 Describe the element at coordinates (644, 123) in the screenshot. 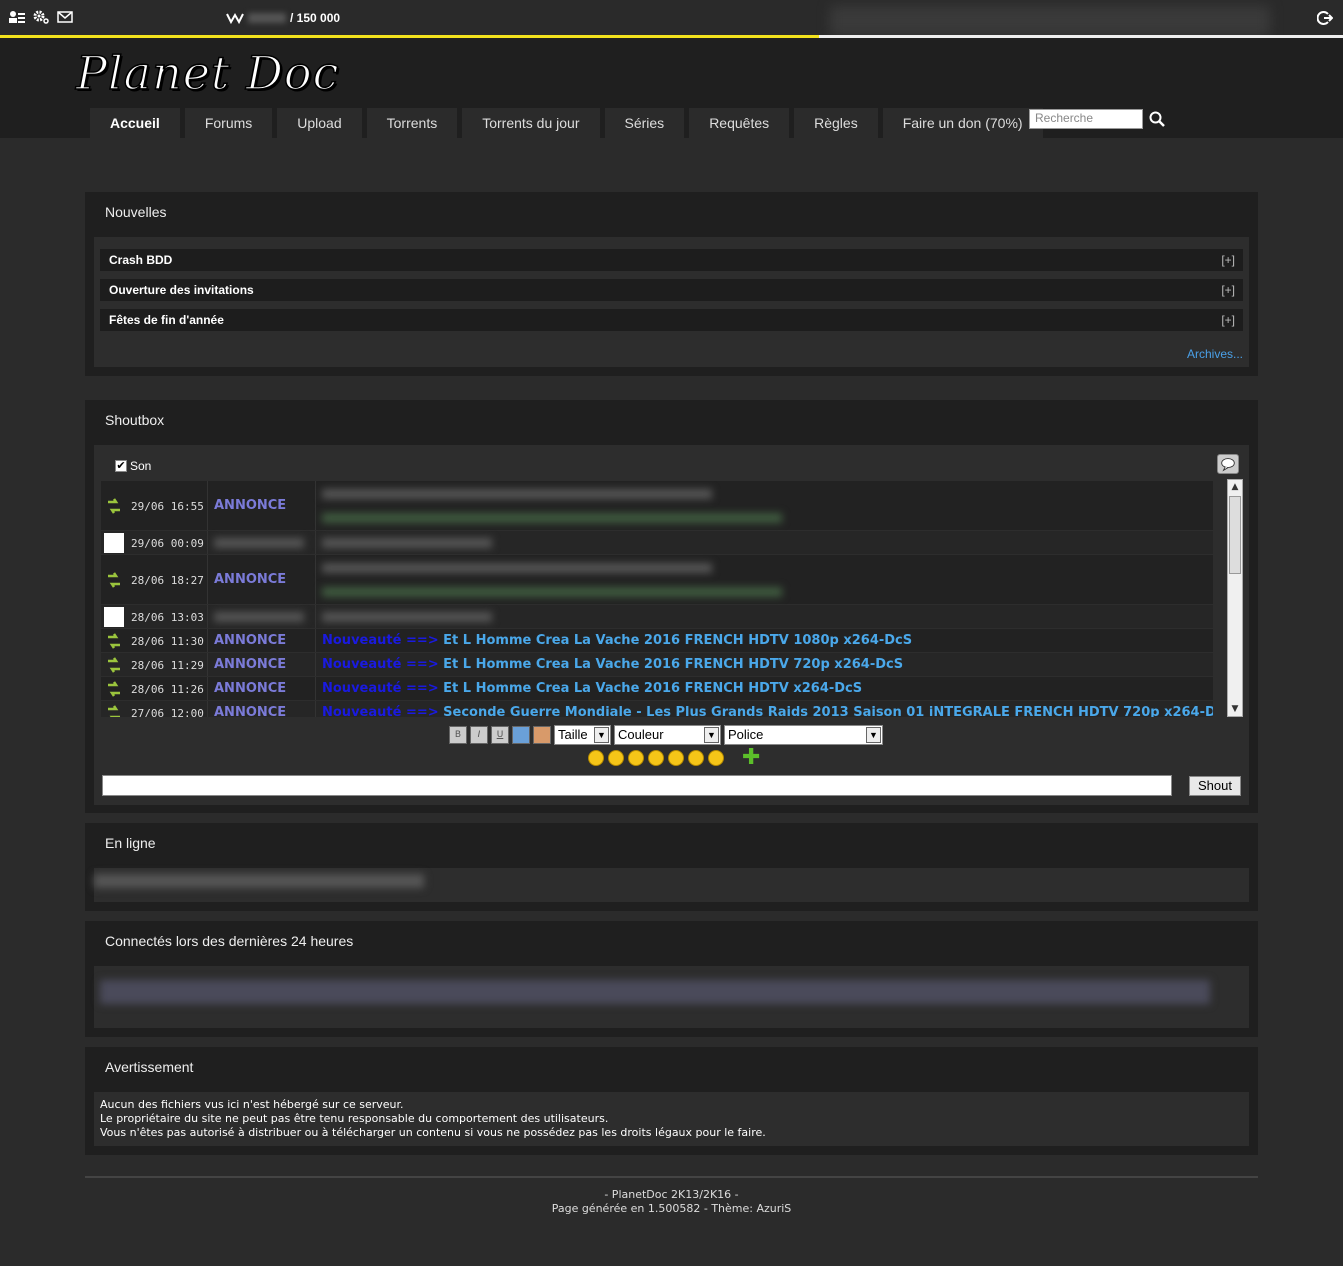

I see `nav-tab: Séries` at that location.